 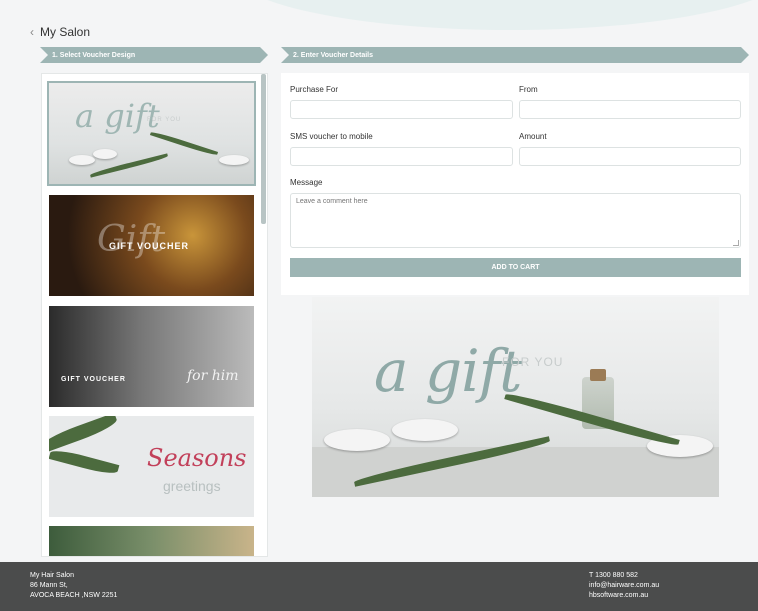 I want to click on phone-text: T 1300 880 582, so click(x=613, y=575).